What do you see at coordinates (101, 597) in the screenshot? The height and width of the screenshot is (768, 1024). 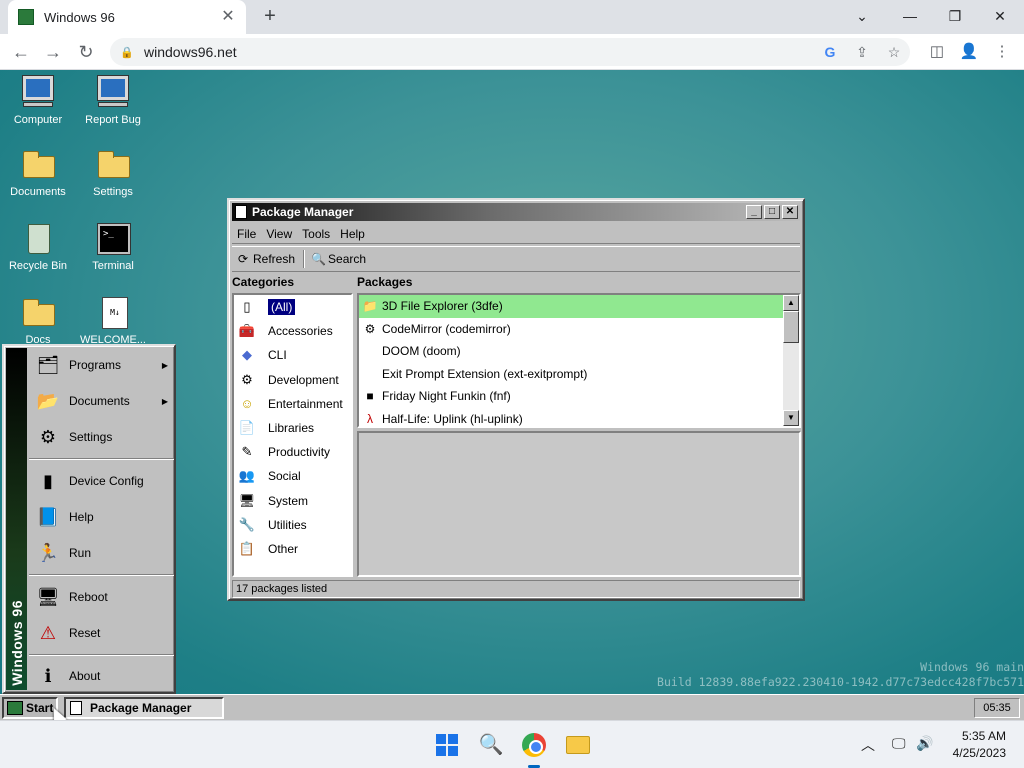 I see `start-item-reboot: 🖥 Reboot` at bounding box center [101, 597].